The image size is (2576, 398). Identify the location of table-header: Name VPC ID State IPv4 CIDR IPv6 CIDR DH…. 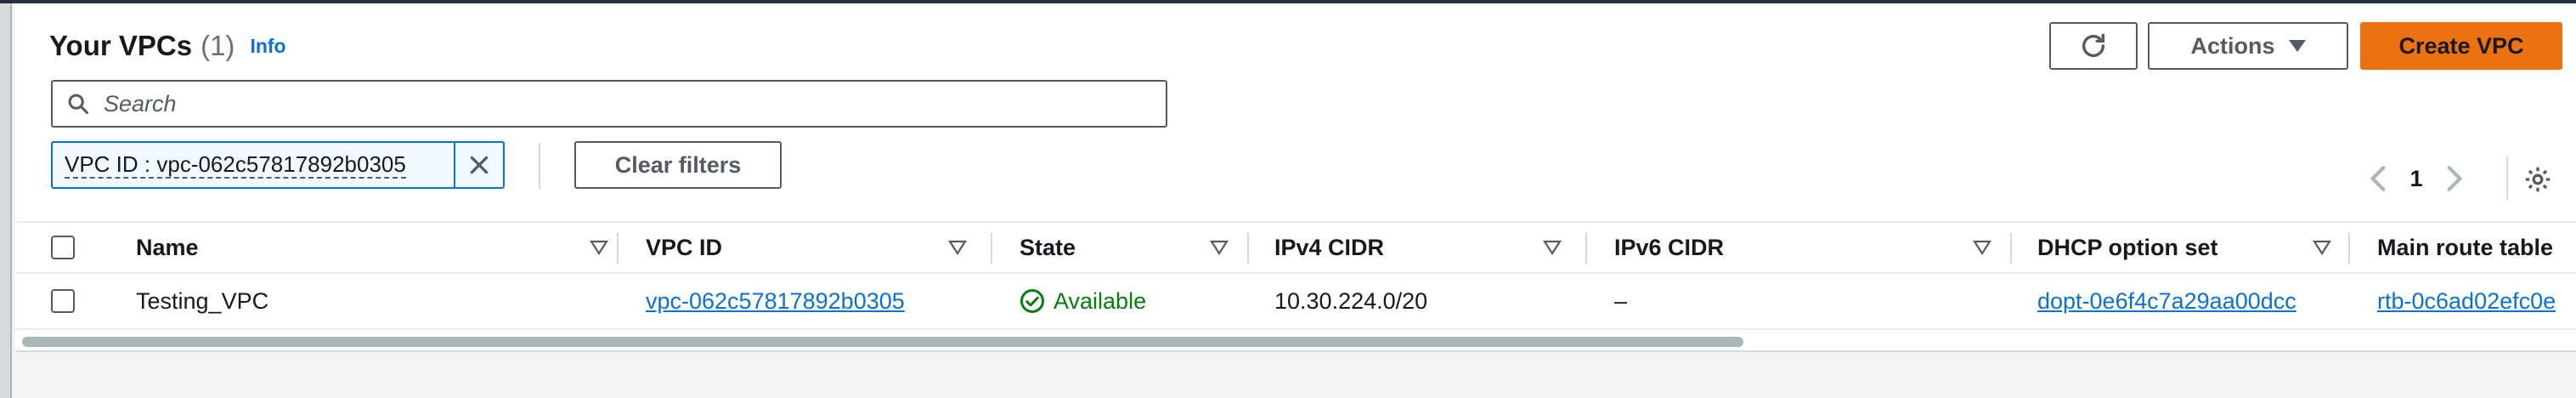
(1295, 247).